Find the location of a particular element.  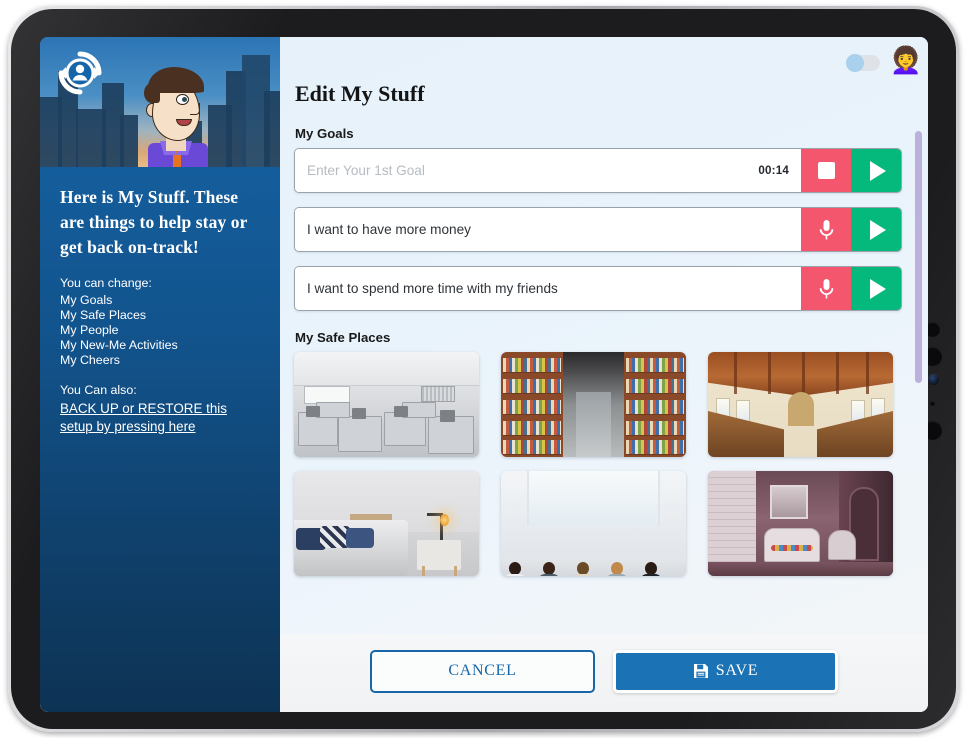

top-bar: 👩‍🦱 is located at coordinates (604, 55).